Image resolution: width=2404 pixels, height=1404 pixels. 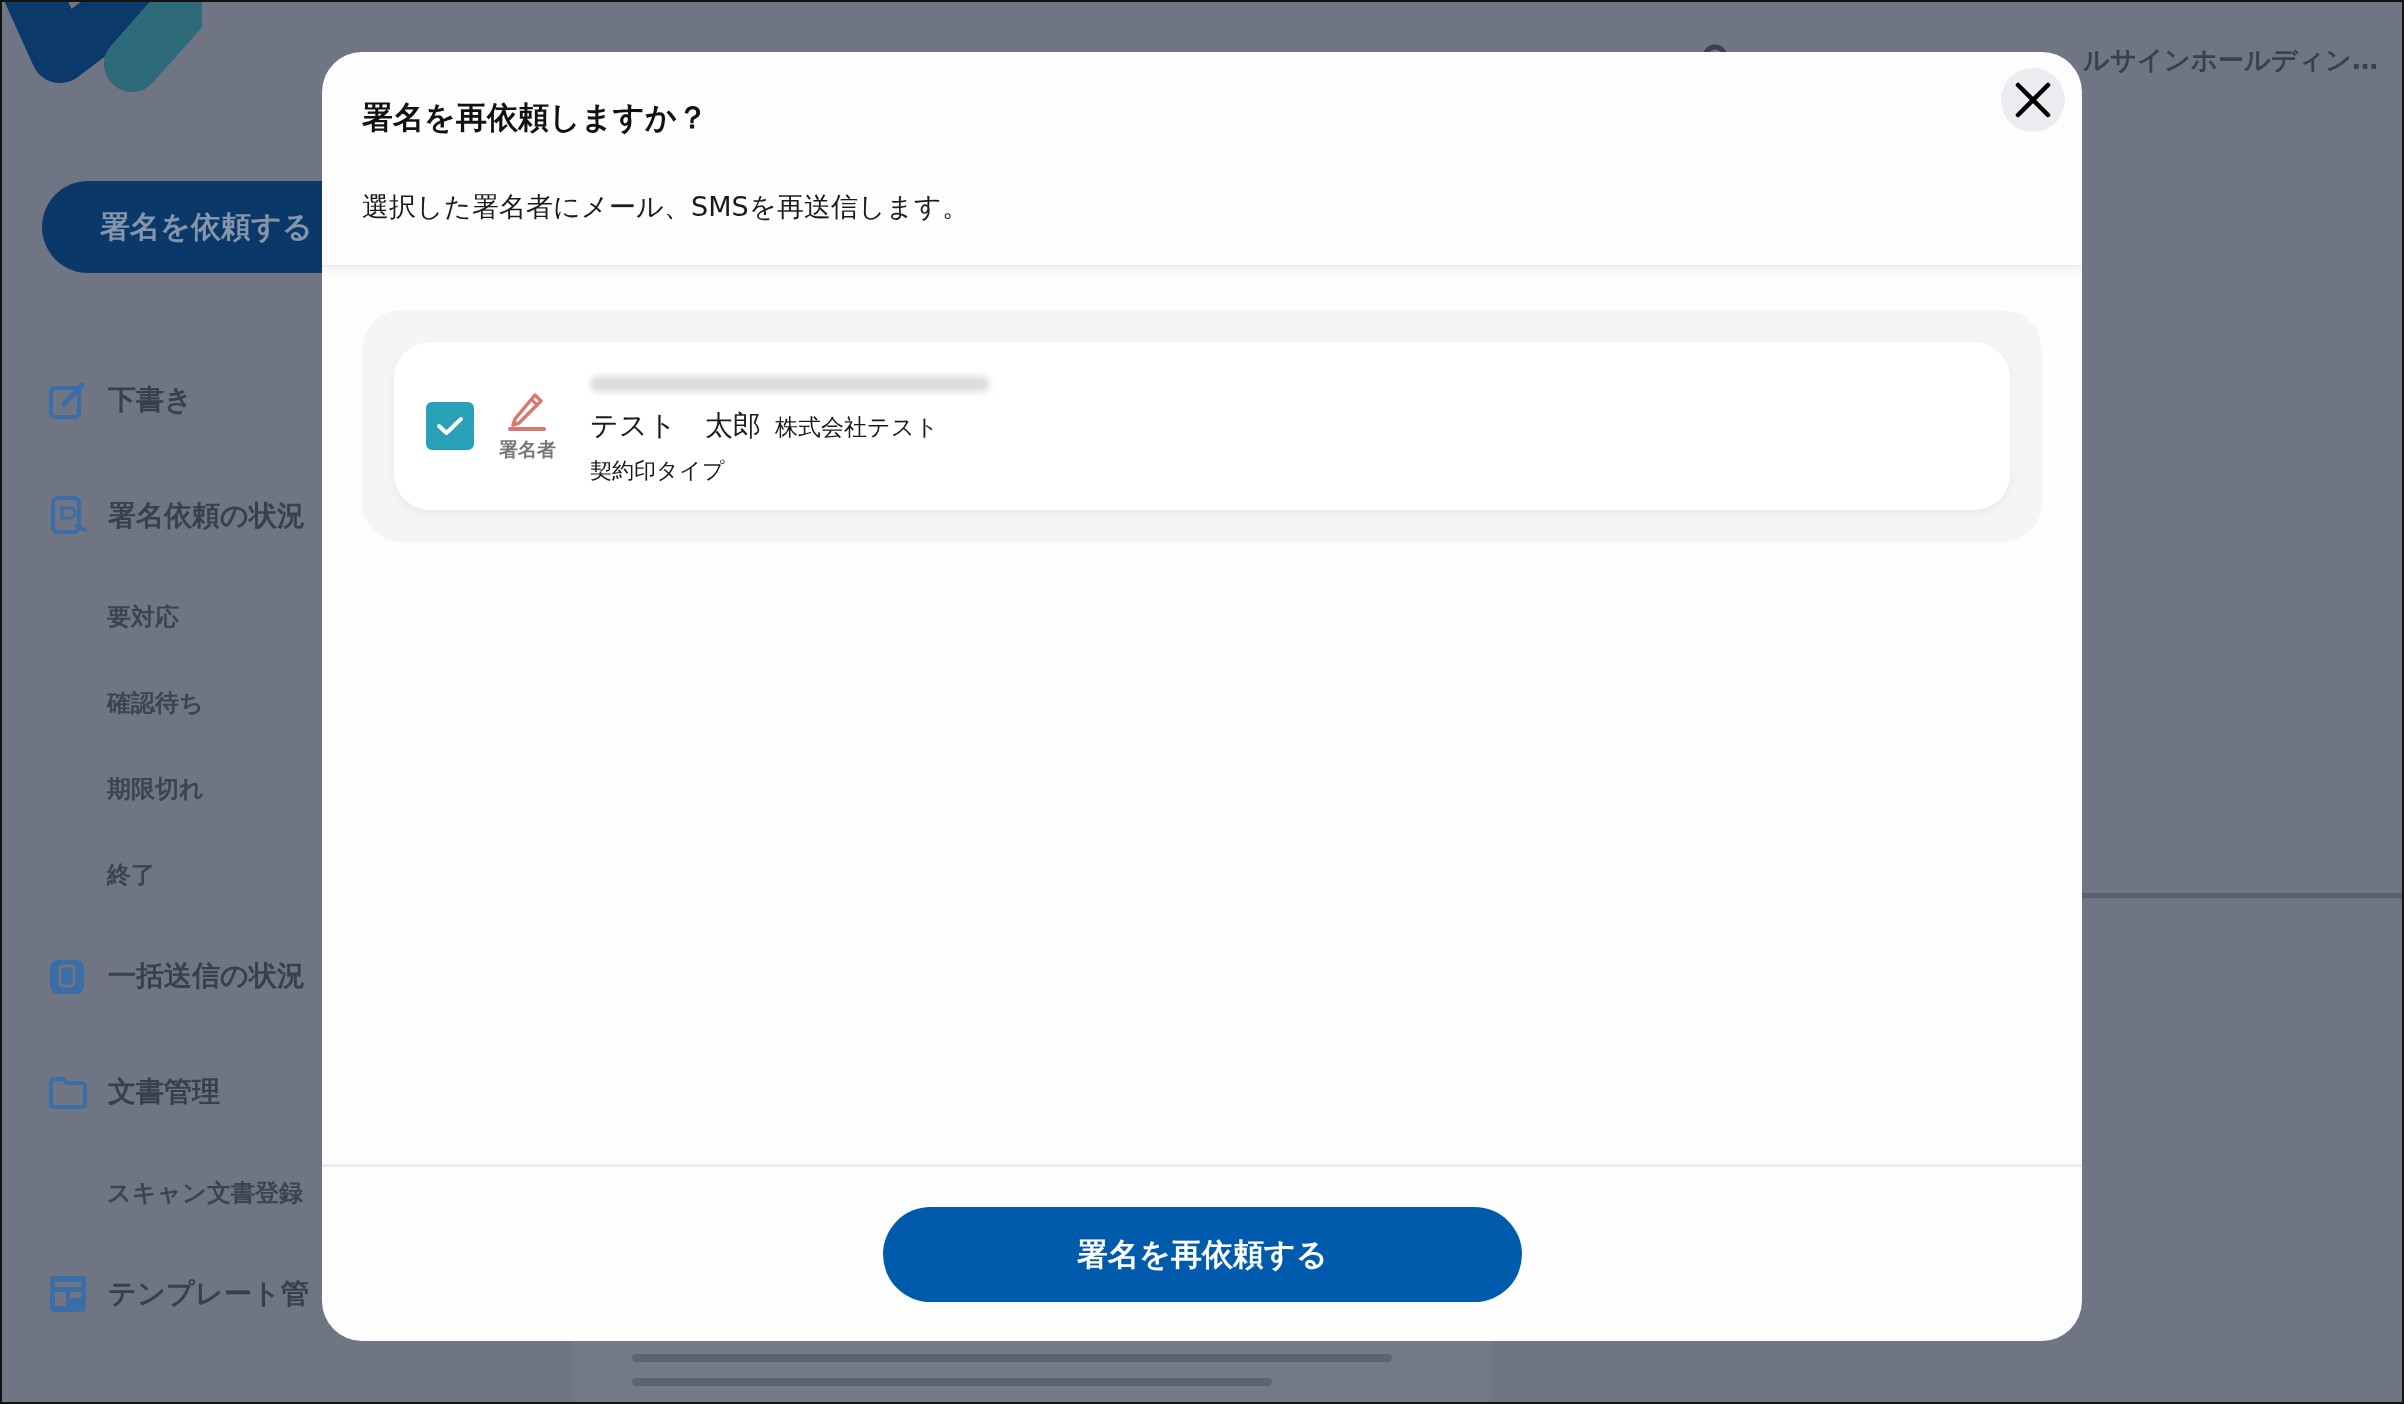 What do you see at coordinates (68, 516) in the screenshot?
I see `document-icon` at bounding box center [68, 516].